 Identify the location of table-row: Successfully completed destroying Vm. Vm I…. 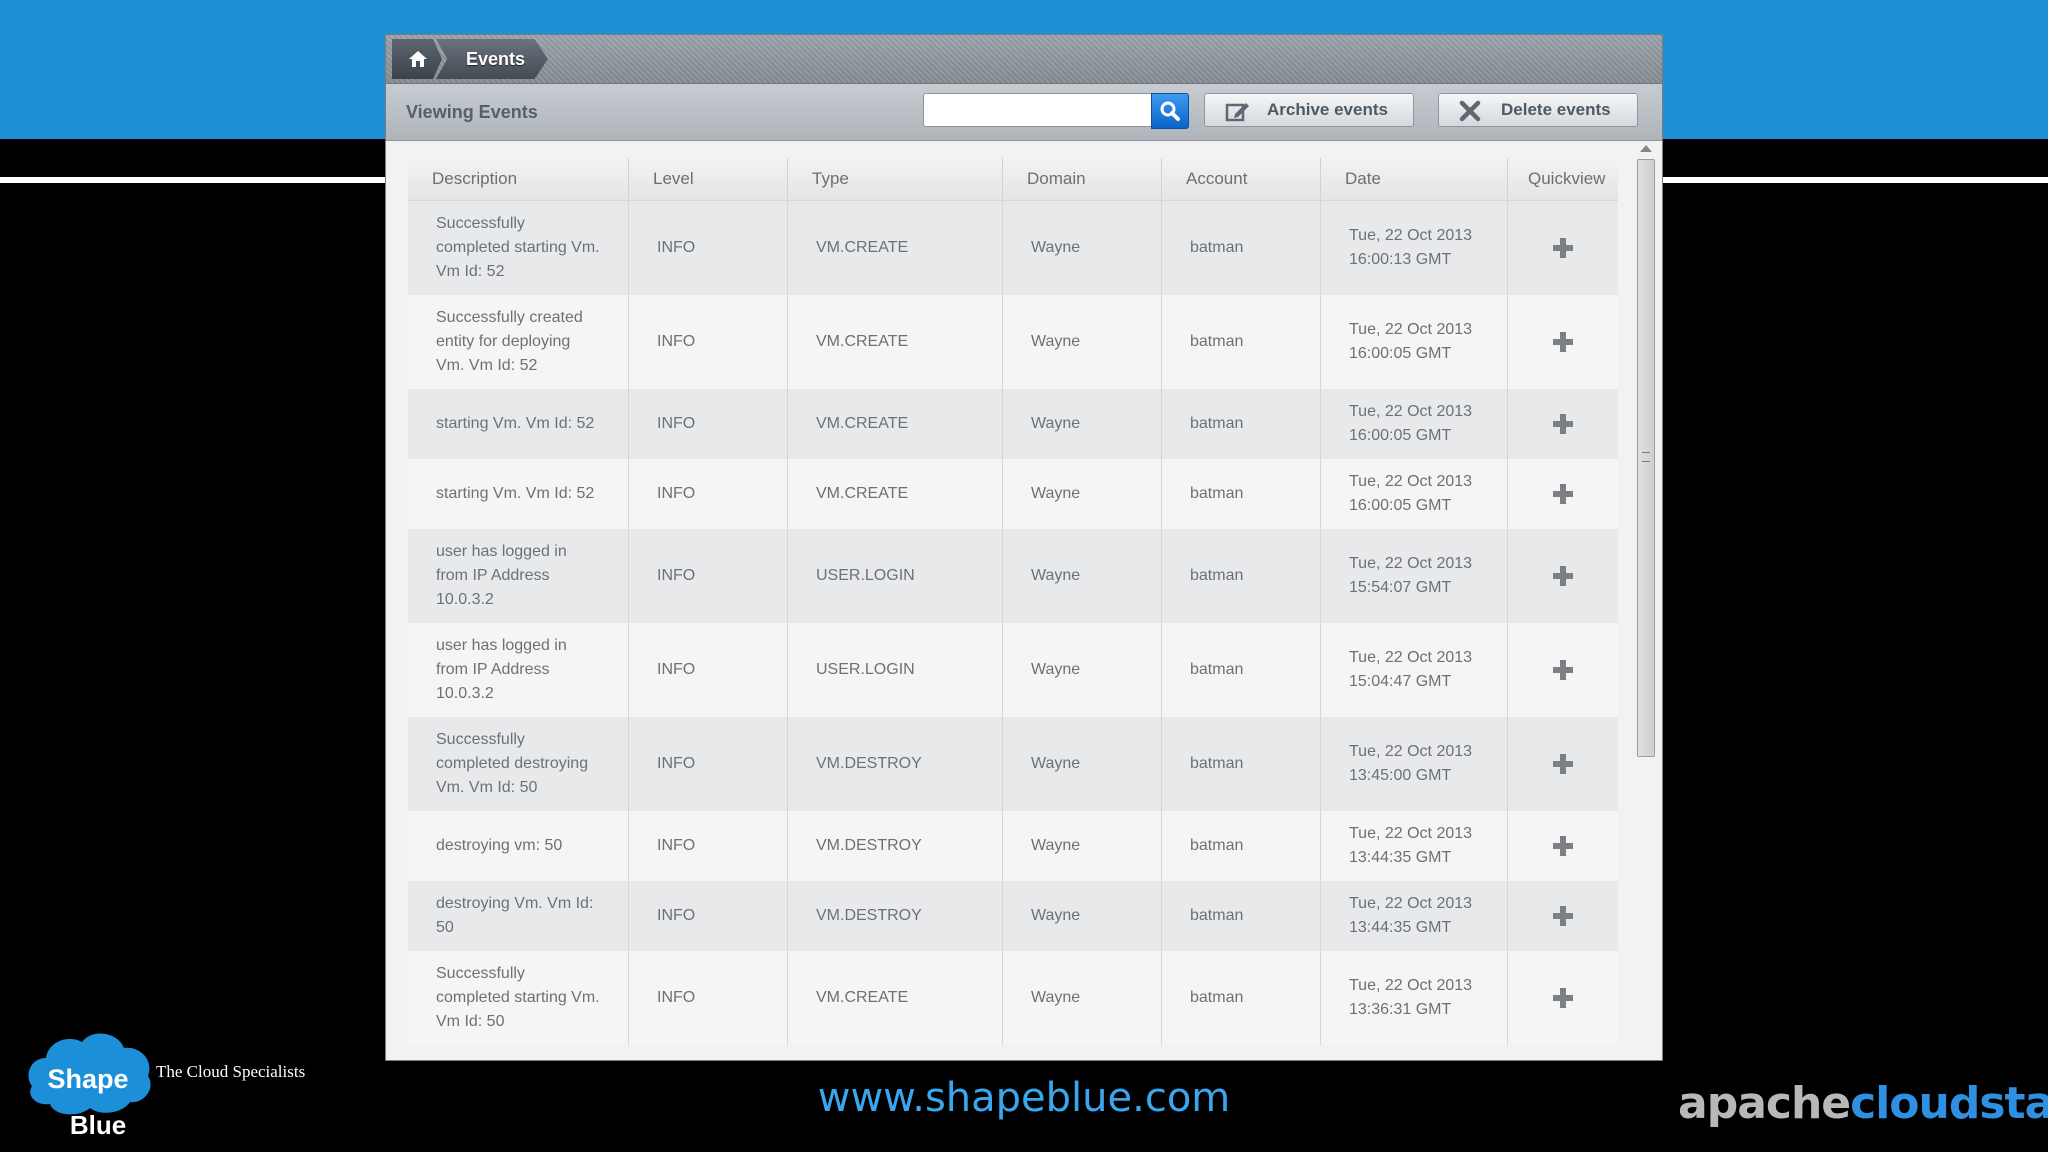
(1013, 763).